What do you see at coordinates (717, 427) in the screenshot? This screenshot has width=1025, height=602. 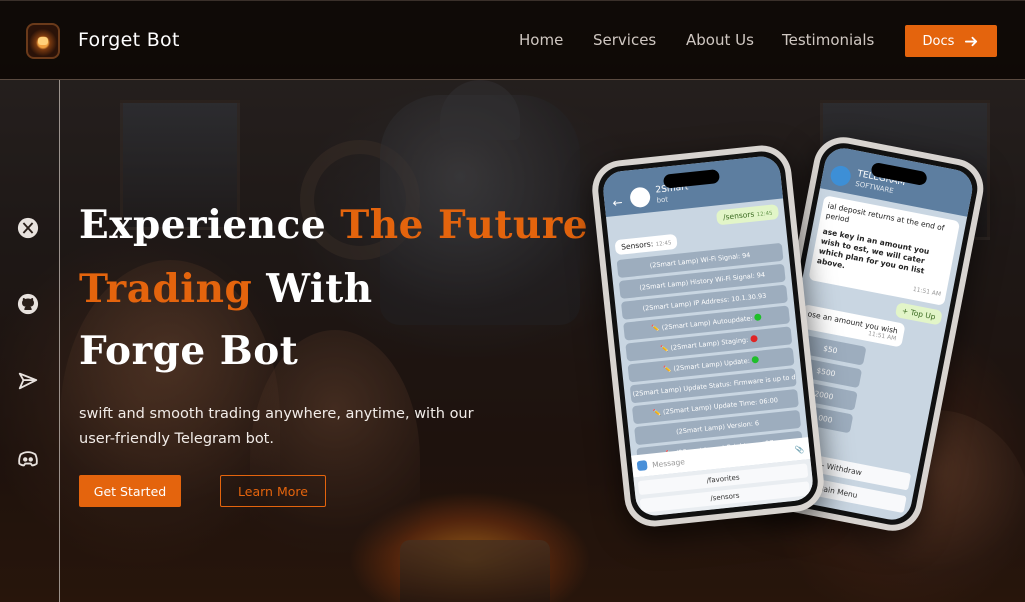 I see `sensor-button-label: (2Smart Lamp) Version: 6` at bounding box center [717, 427].